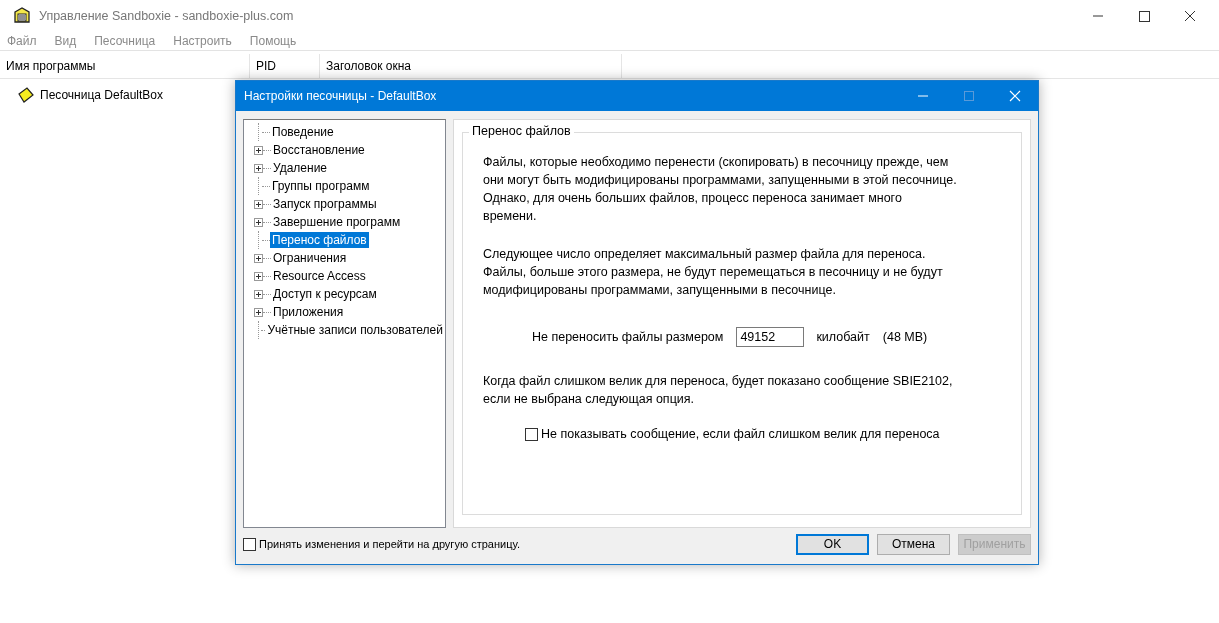  What do you see at coordinates (303, 132) in the screenshot?
I see `tree-item: Поведение` at bounding box center [303, 132].